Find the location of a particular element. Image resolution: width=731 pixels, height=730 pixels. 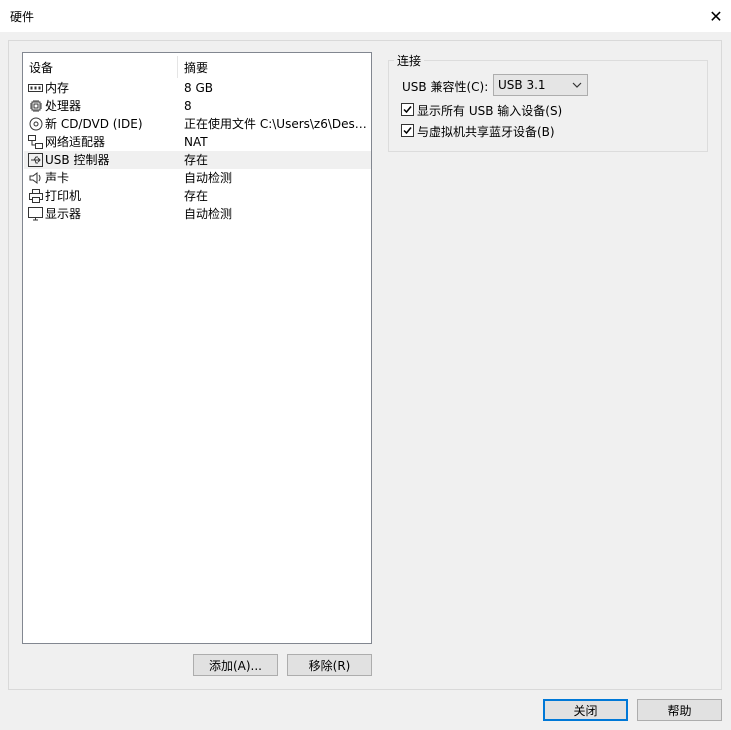

monitor-icon is located at coordinates (35, 214).